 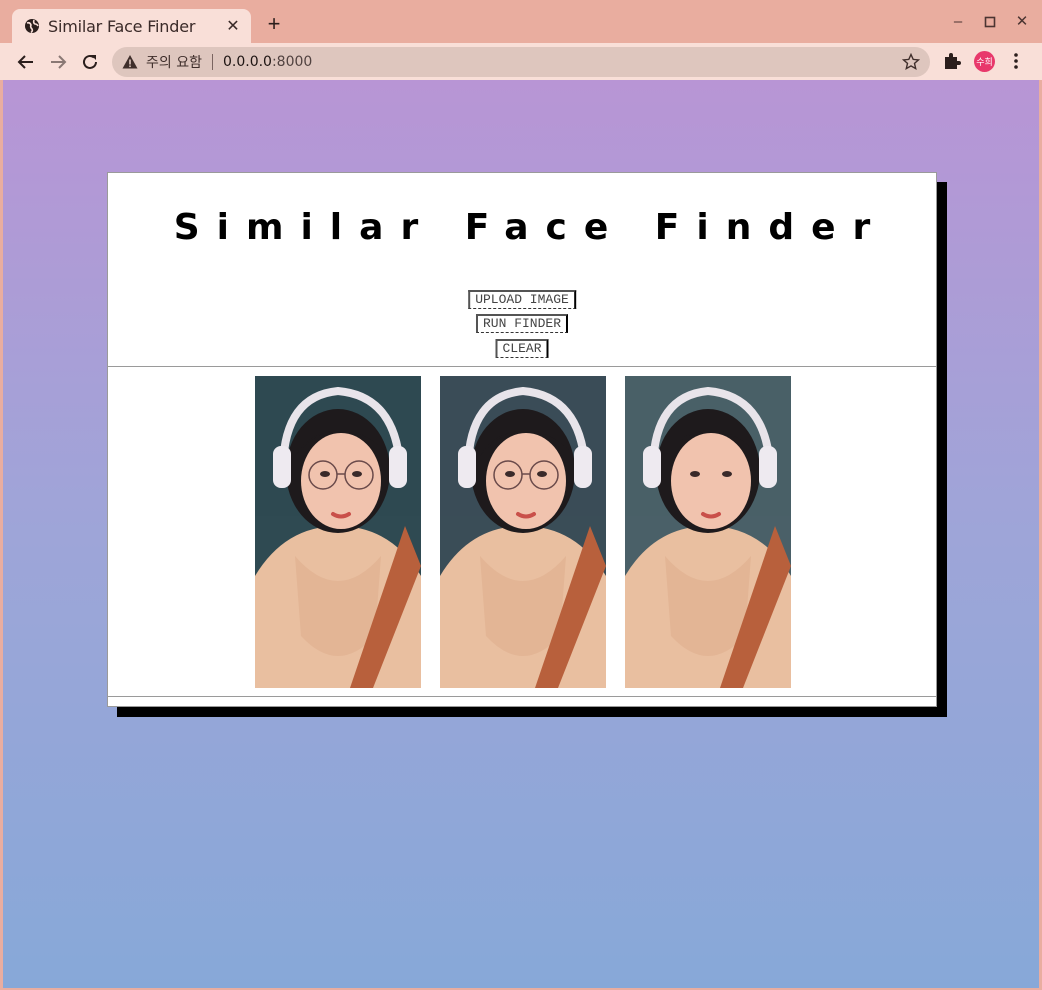 What do you see at coordinates (911, 62) in the screenshot?
I see `bookmark-star-icon` at bounding box center [911, 62].